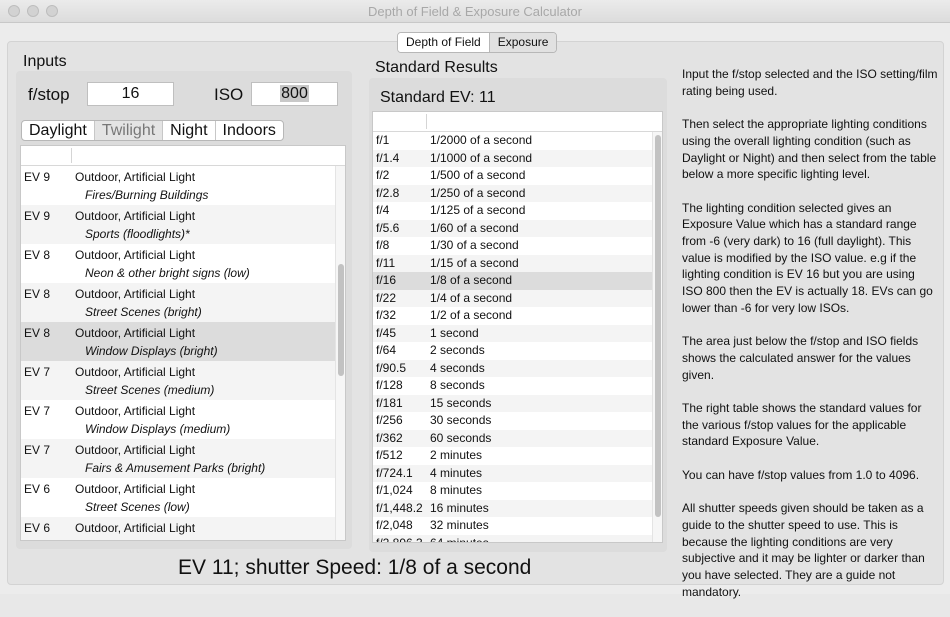 The height and width of the screenshot is (617, 950). What do you see at coordinates (517, 333) in the screenshot?
I see `standard-row: f/45 1 second` at bounding box center [517, 333].